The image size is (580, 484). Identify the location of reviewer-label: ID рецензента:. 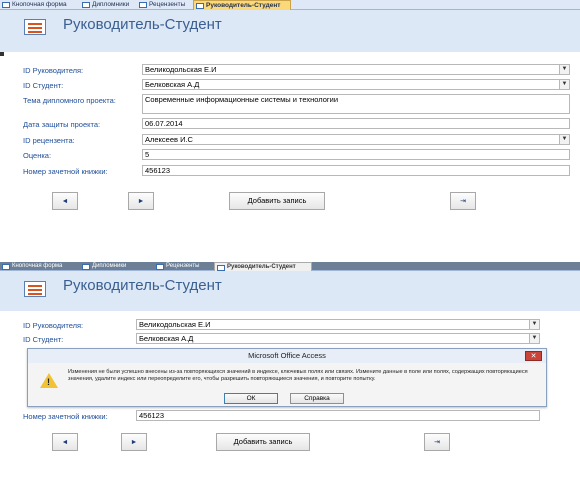
(49, 140).